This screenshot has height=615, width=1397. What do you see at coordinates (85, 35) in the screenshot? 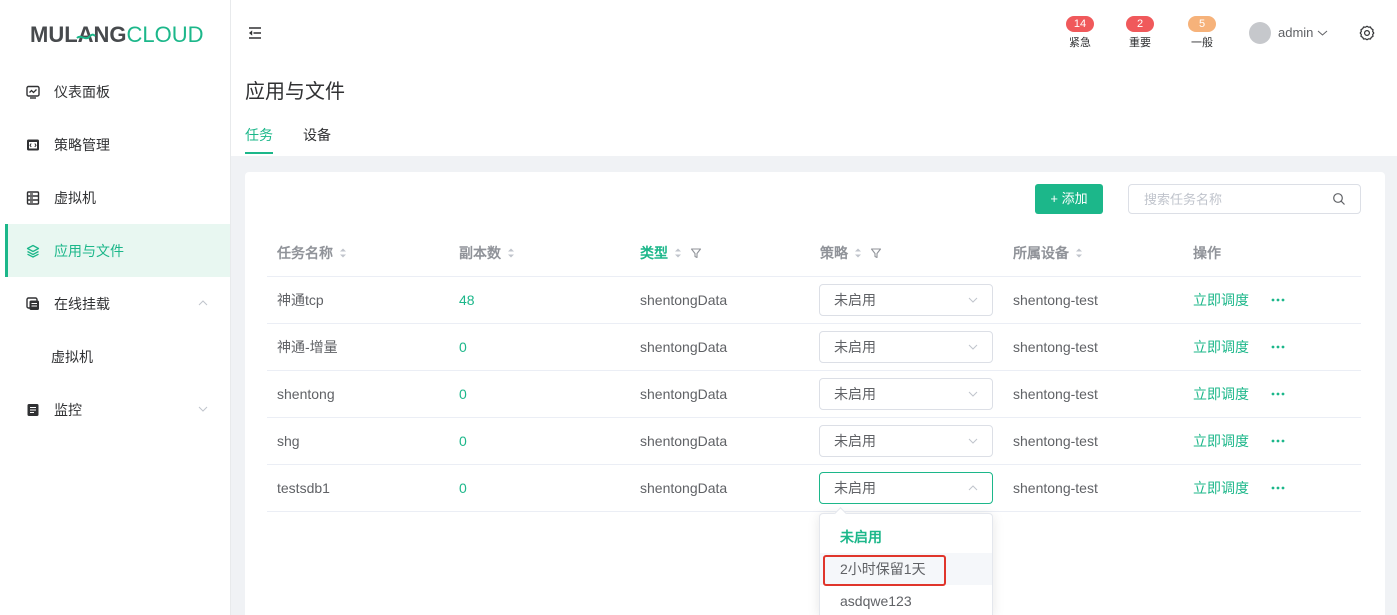
I see `logo-mark: A` at bounding box center [85, 35].